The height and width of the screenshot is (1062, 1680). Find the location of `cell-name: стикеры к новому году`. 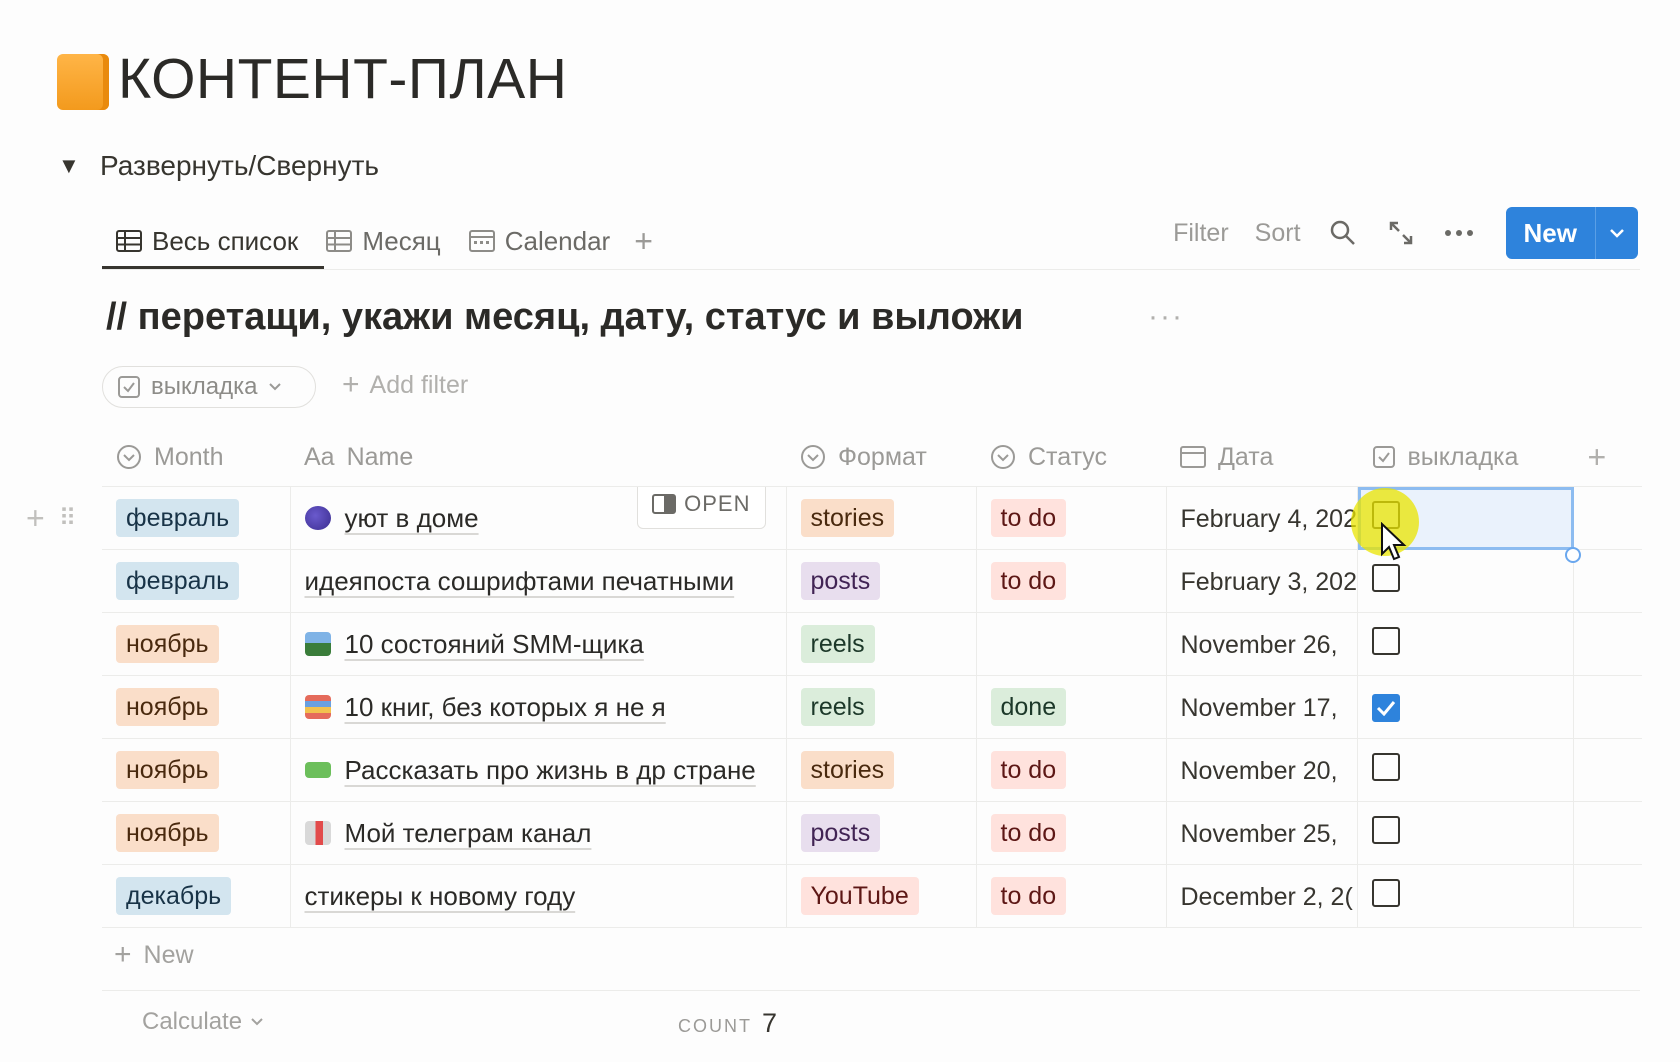

cell-name: стикеры к новому году is located at coordinates (538, 896).